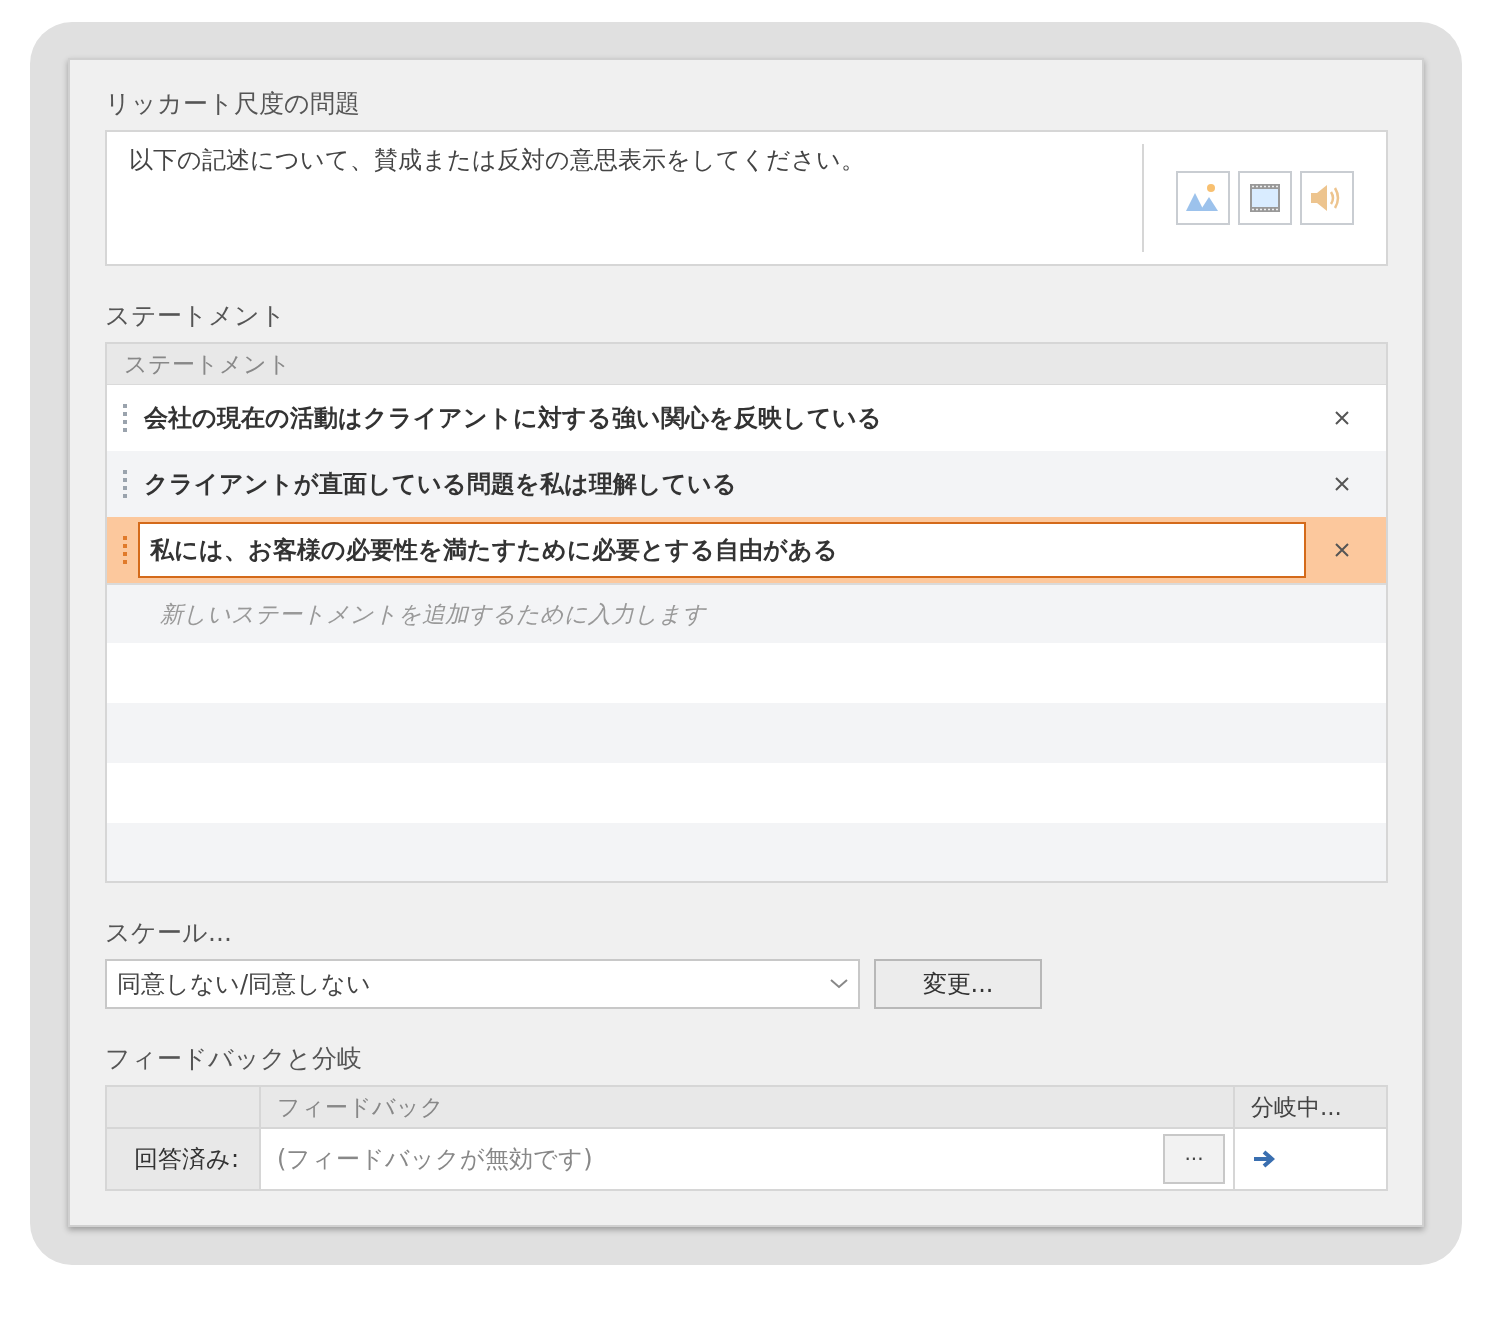 Image resolution: width=1492 pixels, height=1334 pixels. I want to click on insert-picture-button, so click(1203, 198).